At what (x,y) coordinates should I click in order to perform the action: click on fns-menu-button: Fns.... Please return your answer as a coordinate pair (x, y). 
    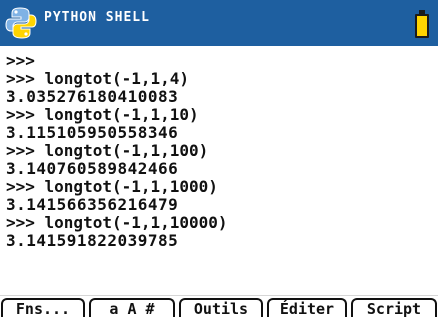
    Looking at the image, I should click on (43, 307).